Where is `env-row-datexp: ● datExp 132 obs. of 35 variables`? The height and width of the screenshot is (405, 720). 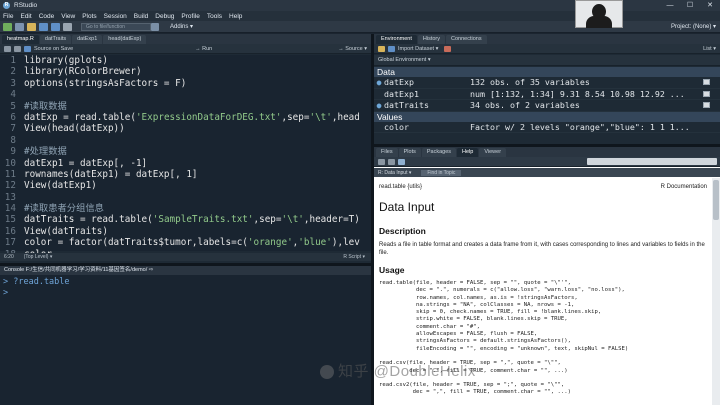 env-row-datexp: ● datExp 132 obs. of 35 variables is located at coordinates (547, 83).